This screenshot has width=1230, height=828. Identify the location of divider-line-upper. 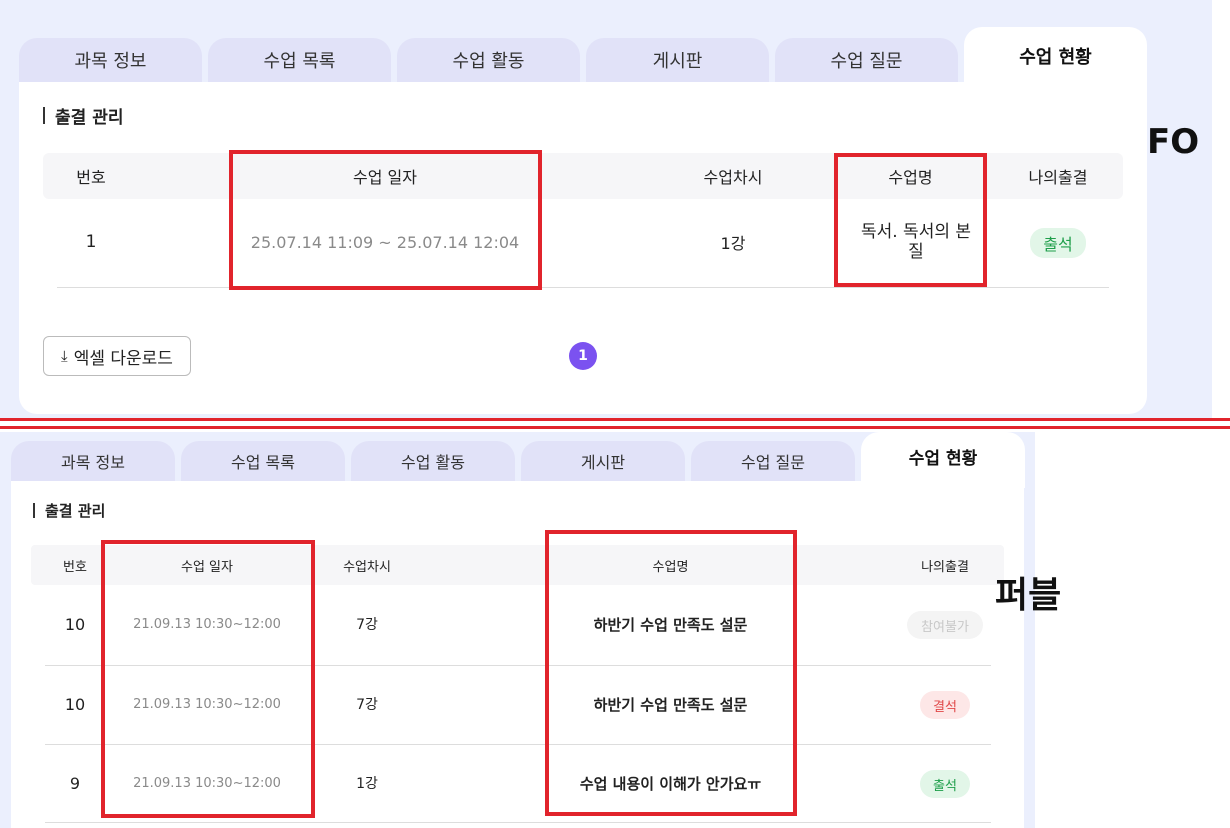
(615, 419).